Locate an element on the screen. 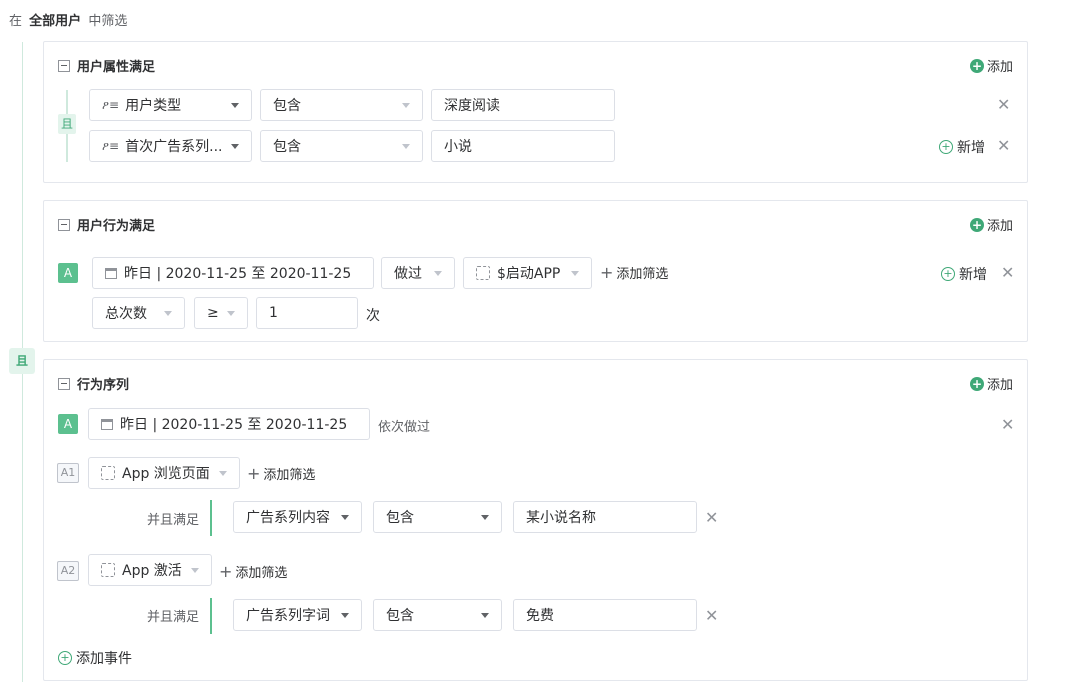  step-2-value-input: 免费 is located at coordinates (605, 615).